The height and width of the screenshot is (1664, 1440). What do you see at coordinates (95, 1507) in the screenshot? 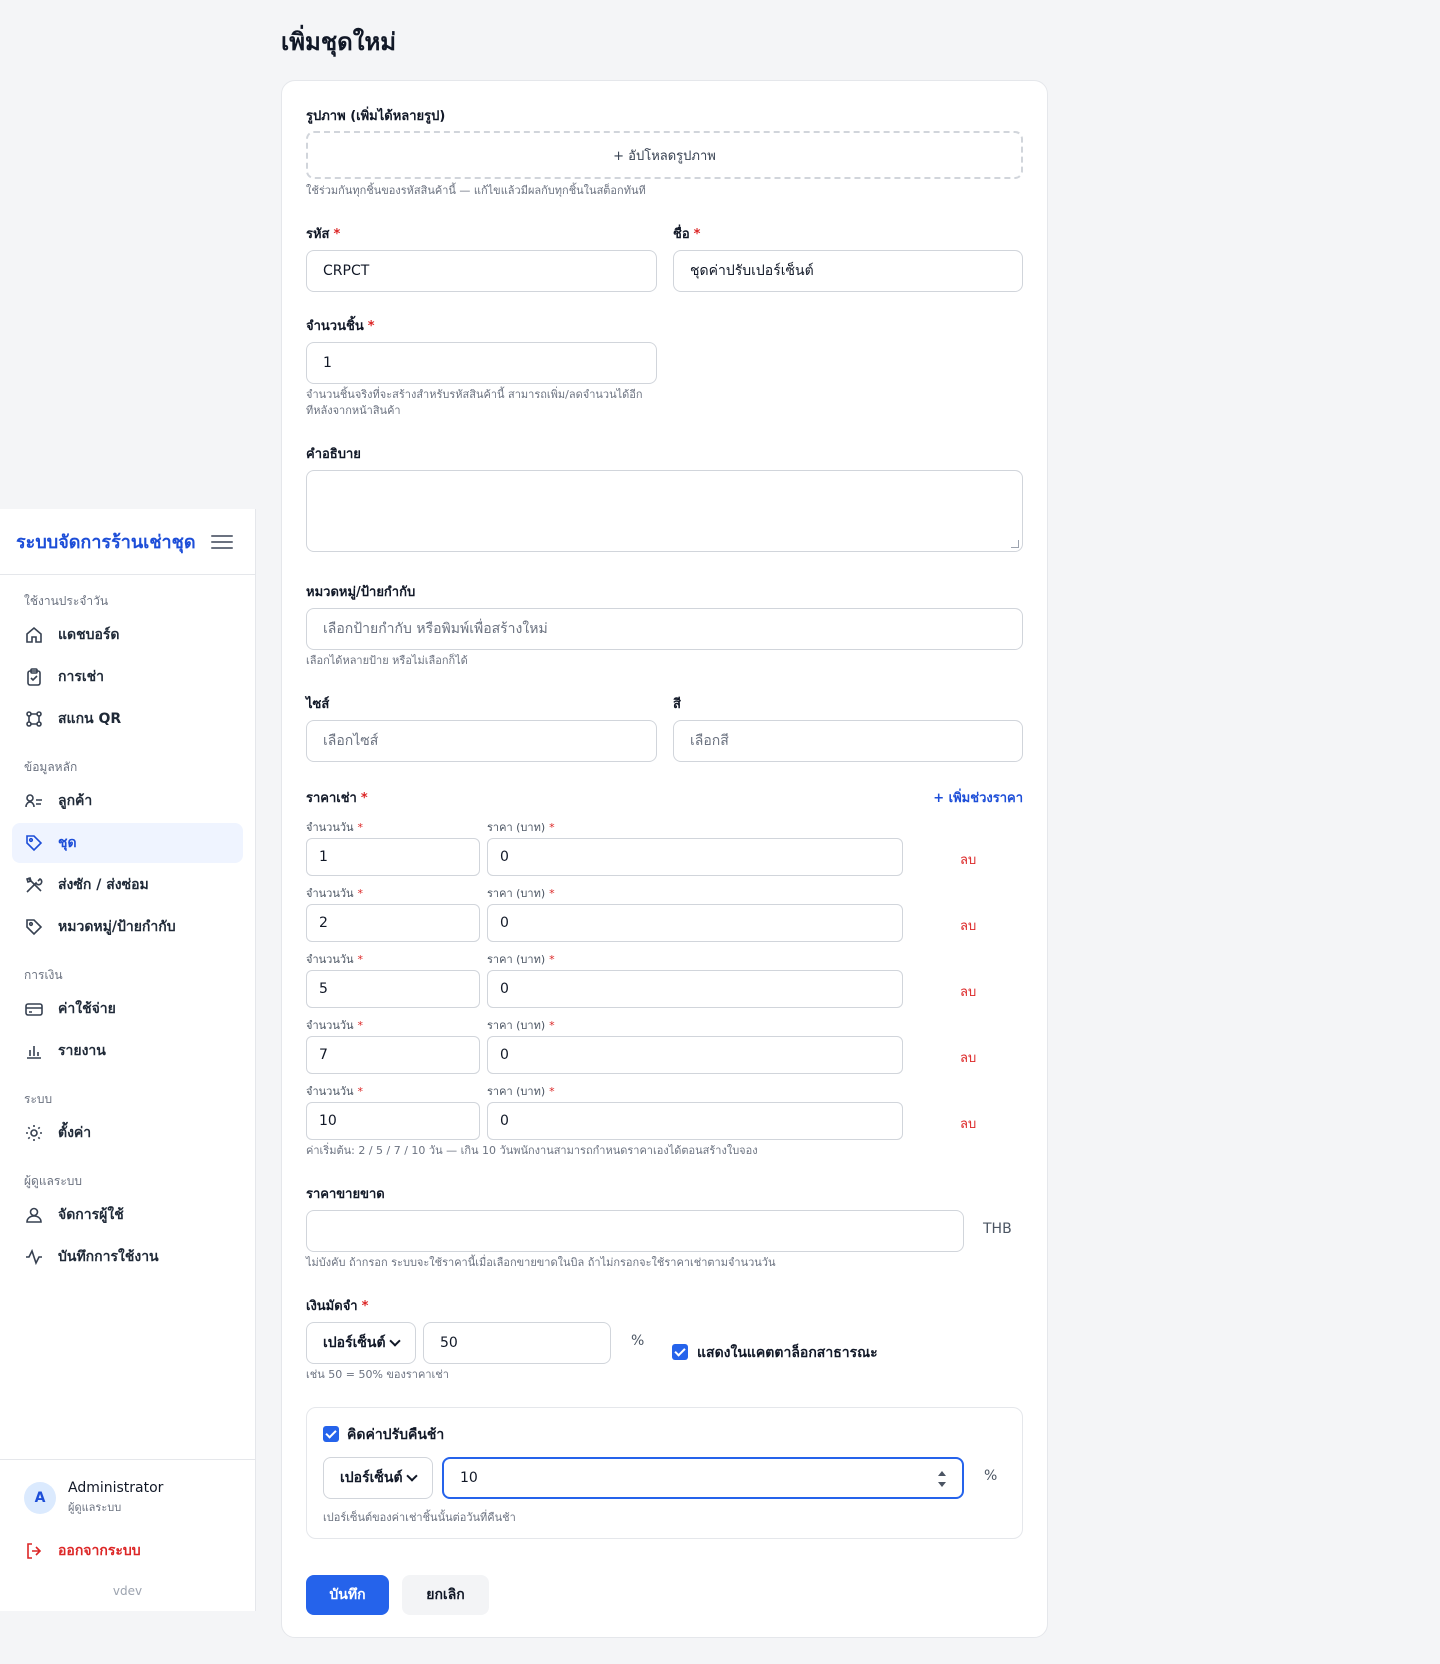
I see `user-role: ผู้ดูแลระบบ` at bounding box center [95, 1507].